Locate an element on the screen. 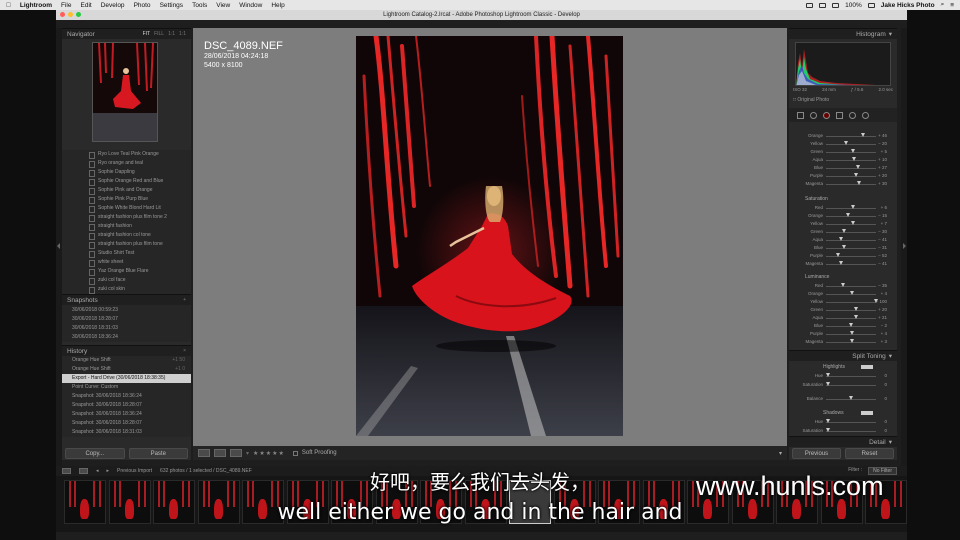 The height and width of the screenshot is (540, 960). preset-item: Yaz Orange Blue Flare is located at coordinates (126, 271).